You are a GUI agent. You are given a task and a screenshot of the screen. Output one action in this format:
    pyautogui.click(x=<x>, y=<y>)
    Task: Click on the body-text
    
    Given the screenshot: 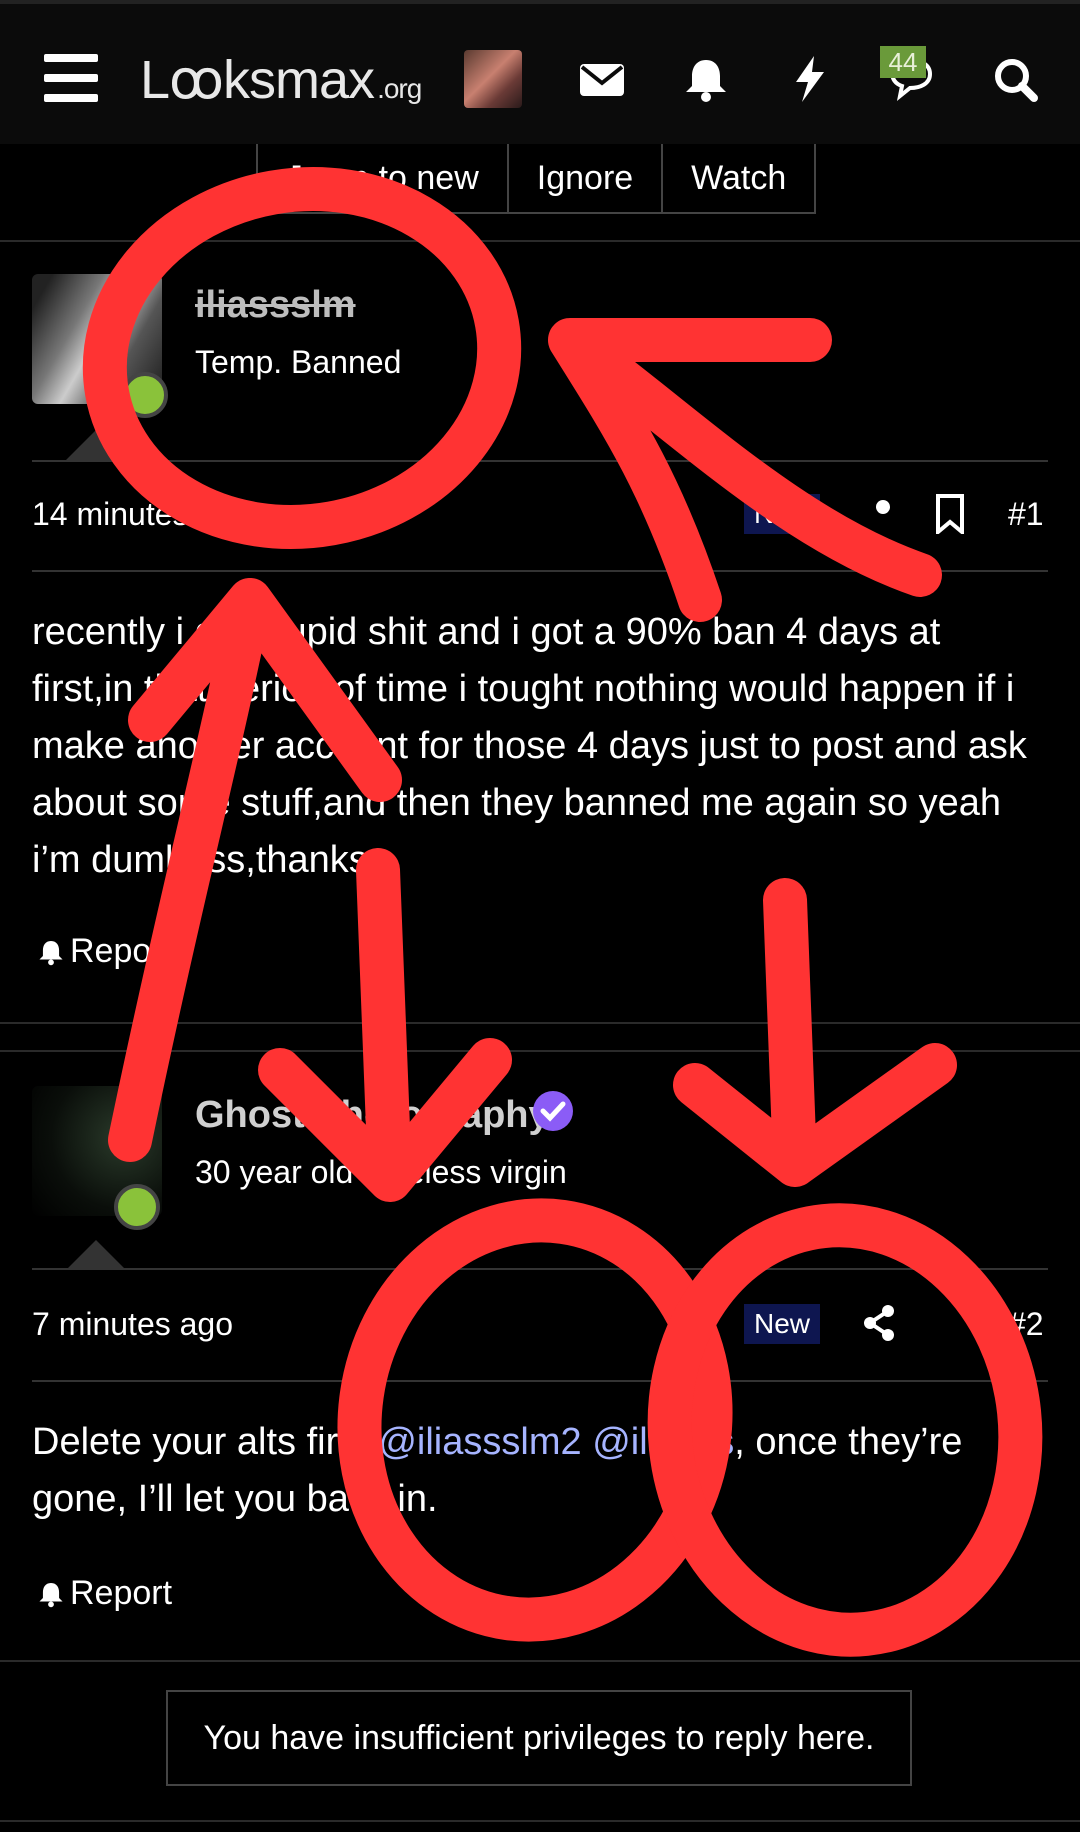 What is the action you would take?
    pyautogui.click(x=587, y=1442)
    